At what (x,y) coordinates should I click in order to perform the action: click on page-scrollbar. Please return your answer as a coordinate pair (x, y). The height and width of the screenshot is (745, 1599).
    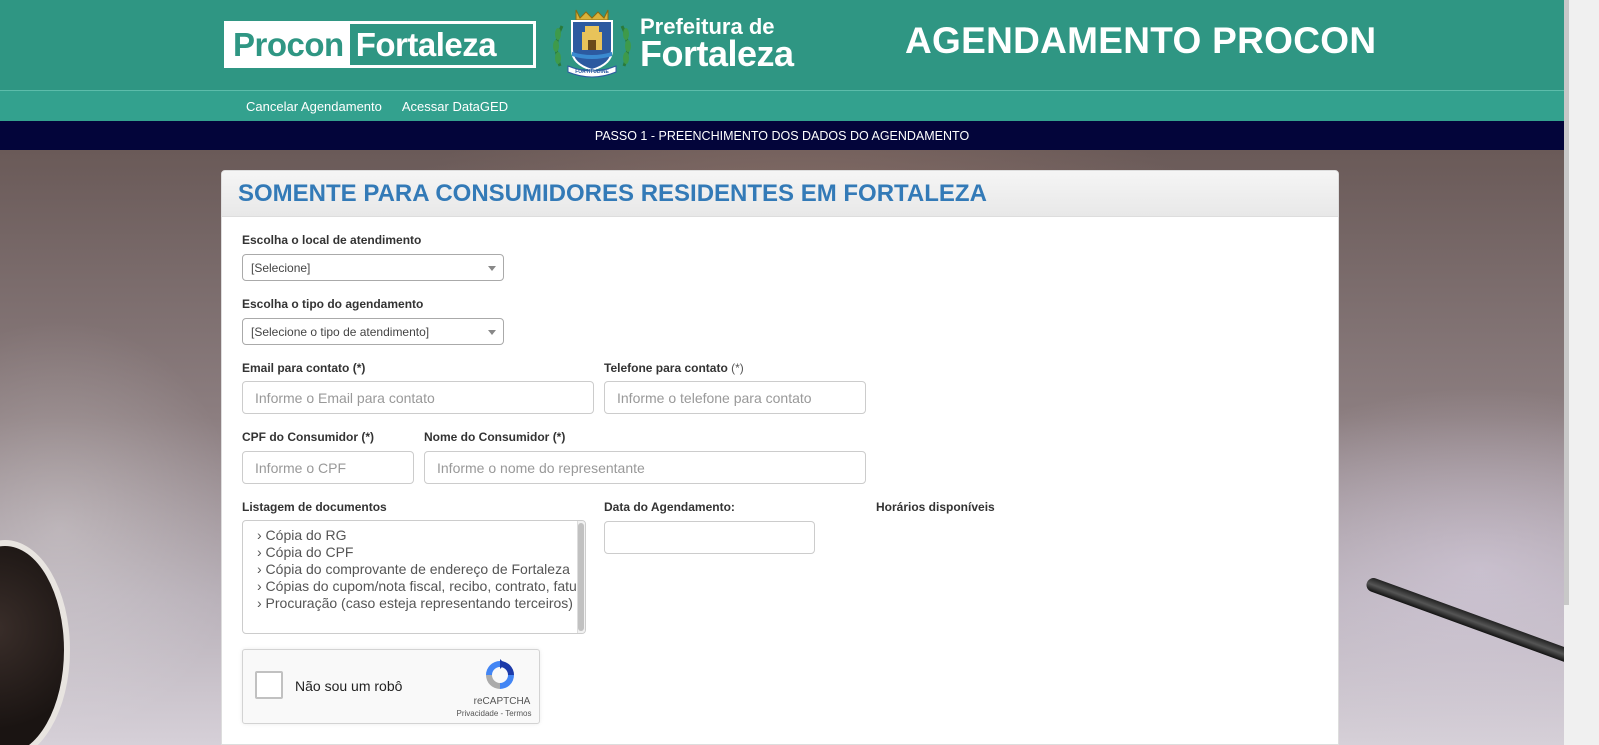
    Looking at the image, I should click on (1581, 372).